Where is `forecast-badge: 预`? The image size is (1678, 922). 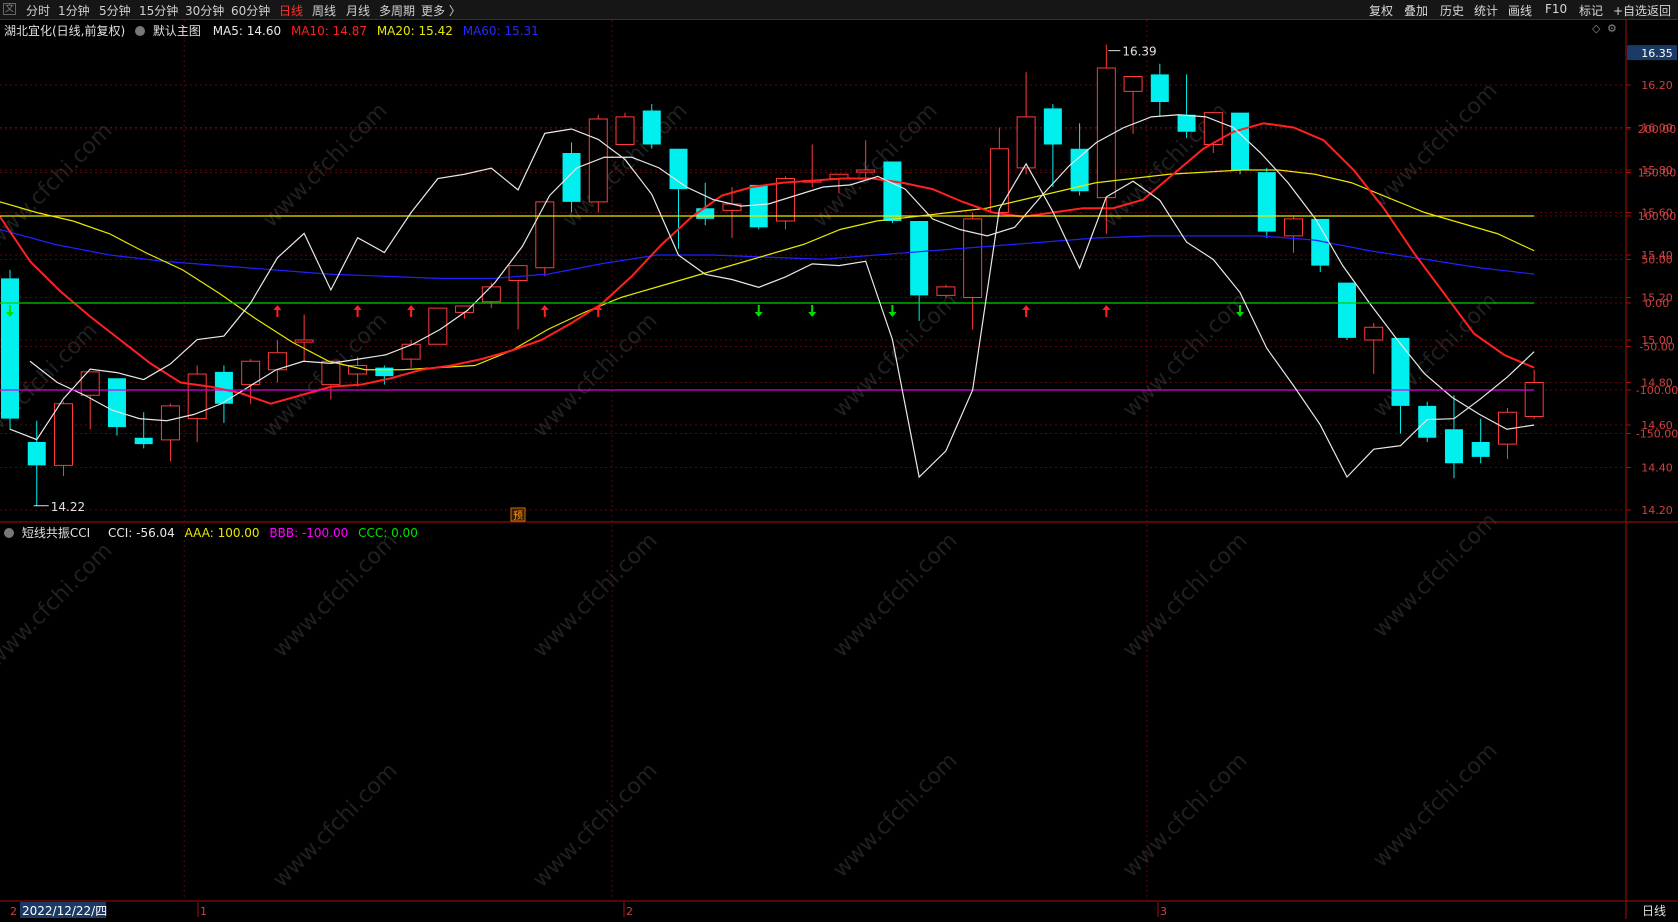
forecast-badge: 预 is located at coordinates (518, 516).